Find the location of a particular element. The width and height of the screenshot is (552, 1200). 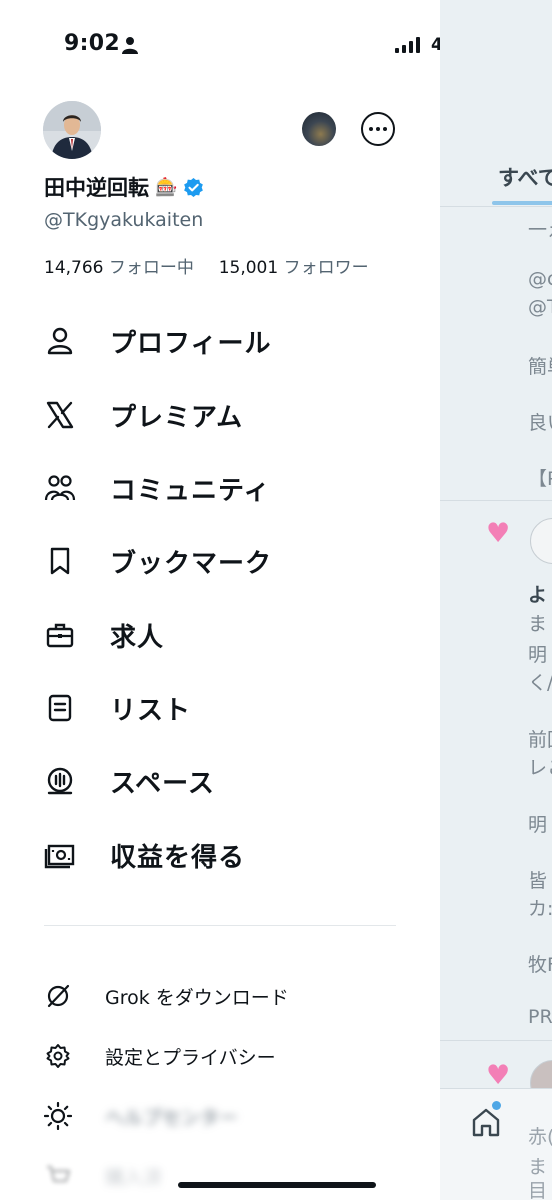

cart-icon is located at coordinates (58, 1176).